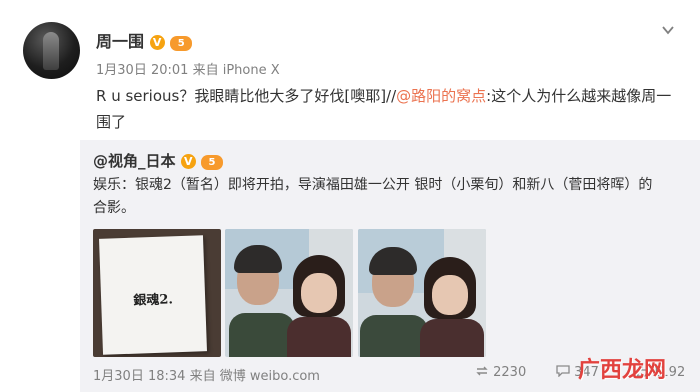 The width and height of the screenshot is (700, 392). I want to click on script-paper: 銀魂2., so click(153, 295).